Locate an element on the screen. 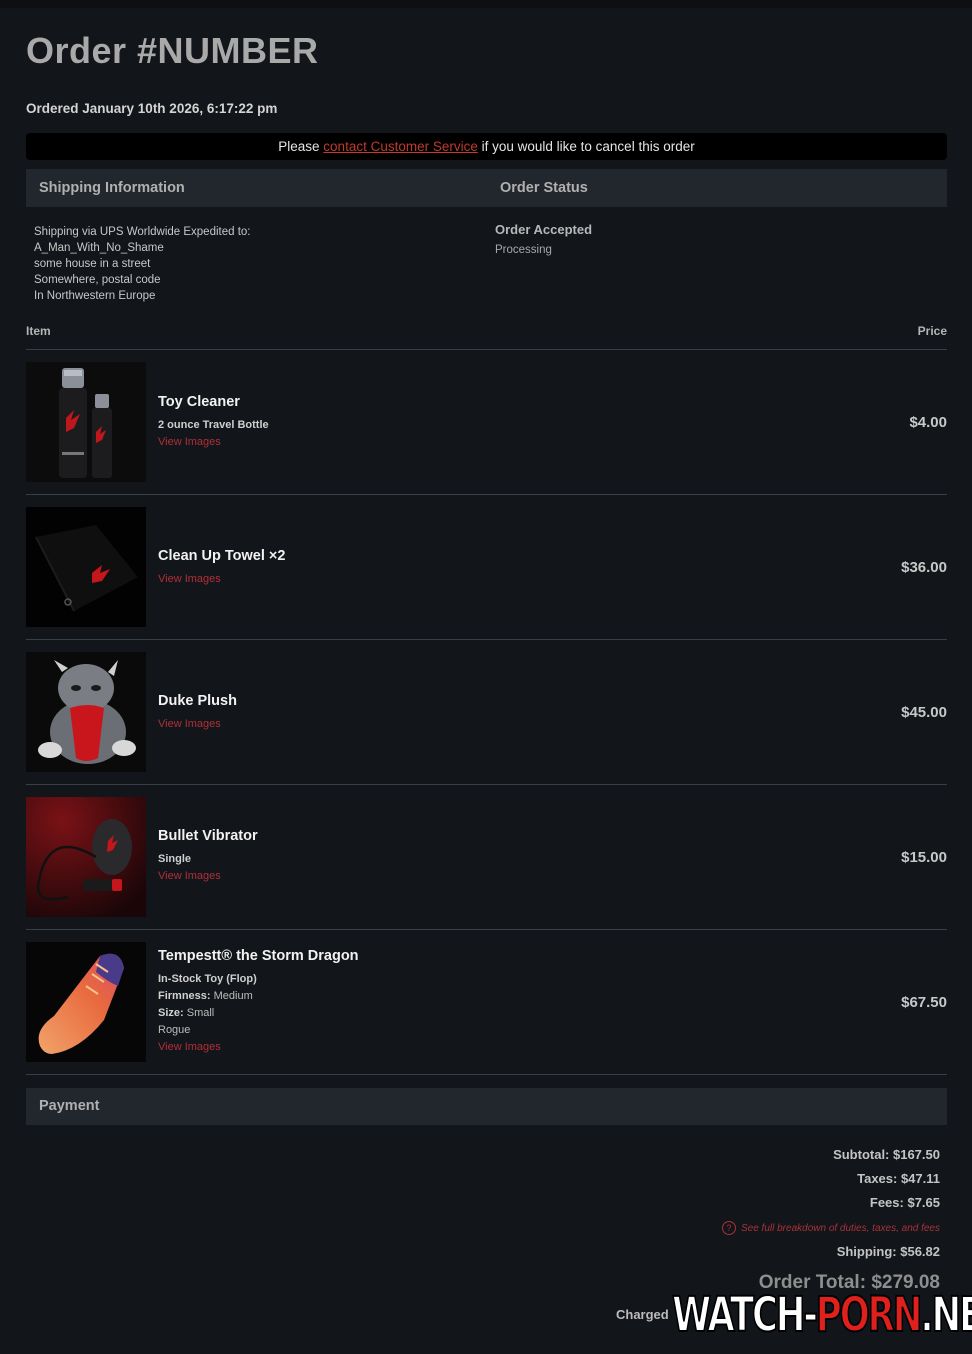 The image size is (972, 1354). item-option: Single is located at coordinates (175, 859).